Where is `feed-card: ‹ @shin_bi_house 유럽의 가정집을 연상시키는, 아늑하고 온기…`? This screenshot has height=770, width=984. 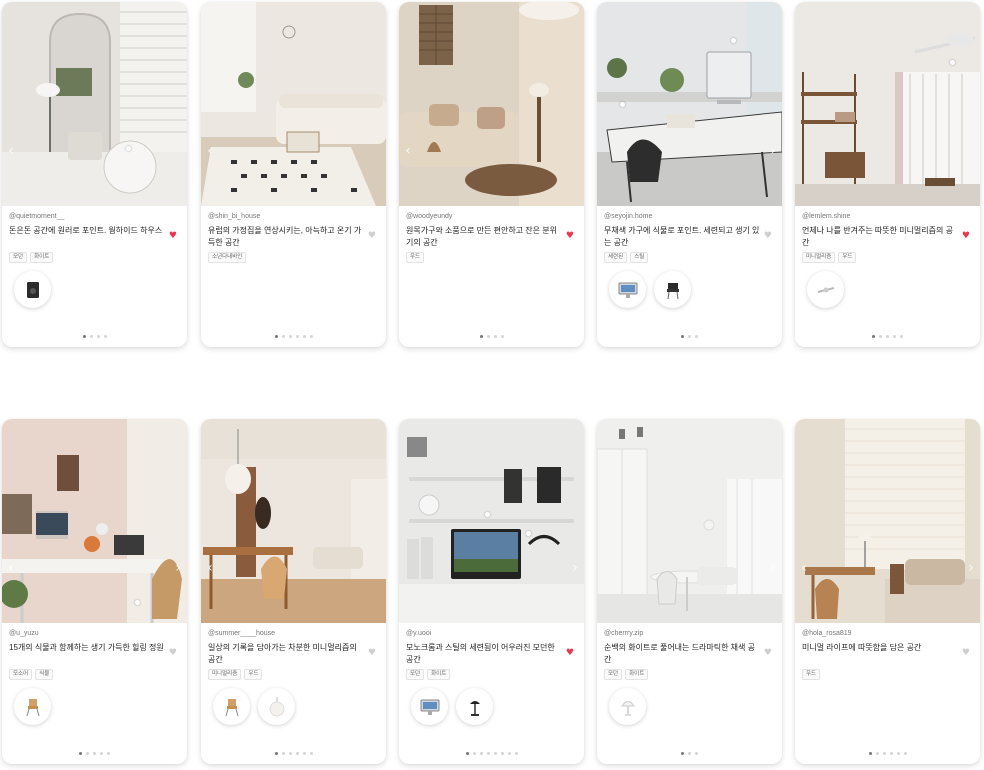
feed-card: ‹ @shin_bi_house 유럽의 가정집을 연상시키는, 아늑하고 온기… is located at coordinates (293, 174).